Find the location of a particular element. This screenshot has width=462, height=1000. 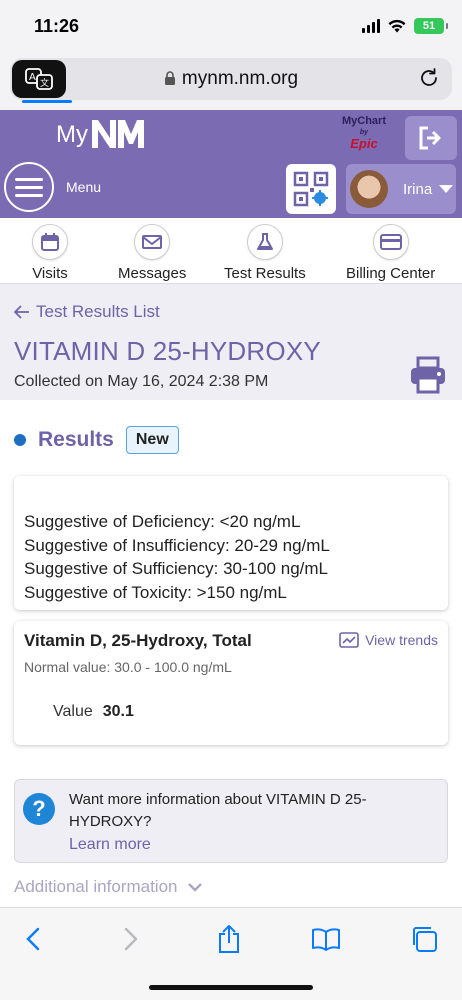

logo-my-text: My is located at coordinates (72, 134).